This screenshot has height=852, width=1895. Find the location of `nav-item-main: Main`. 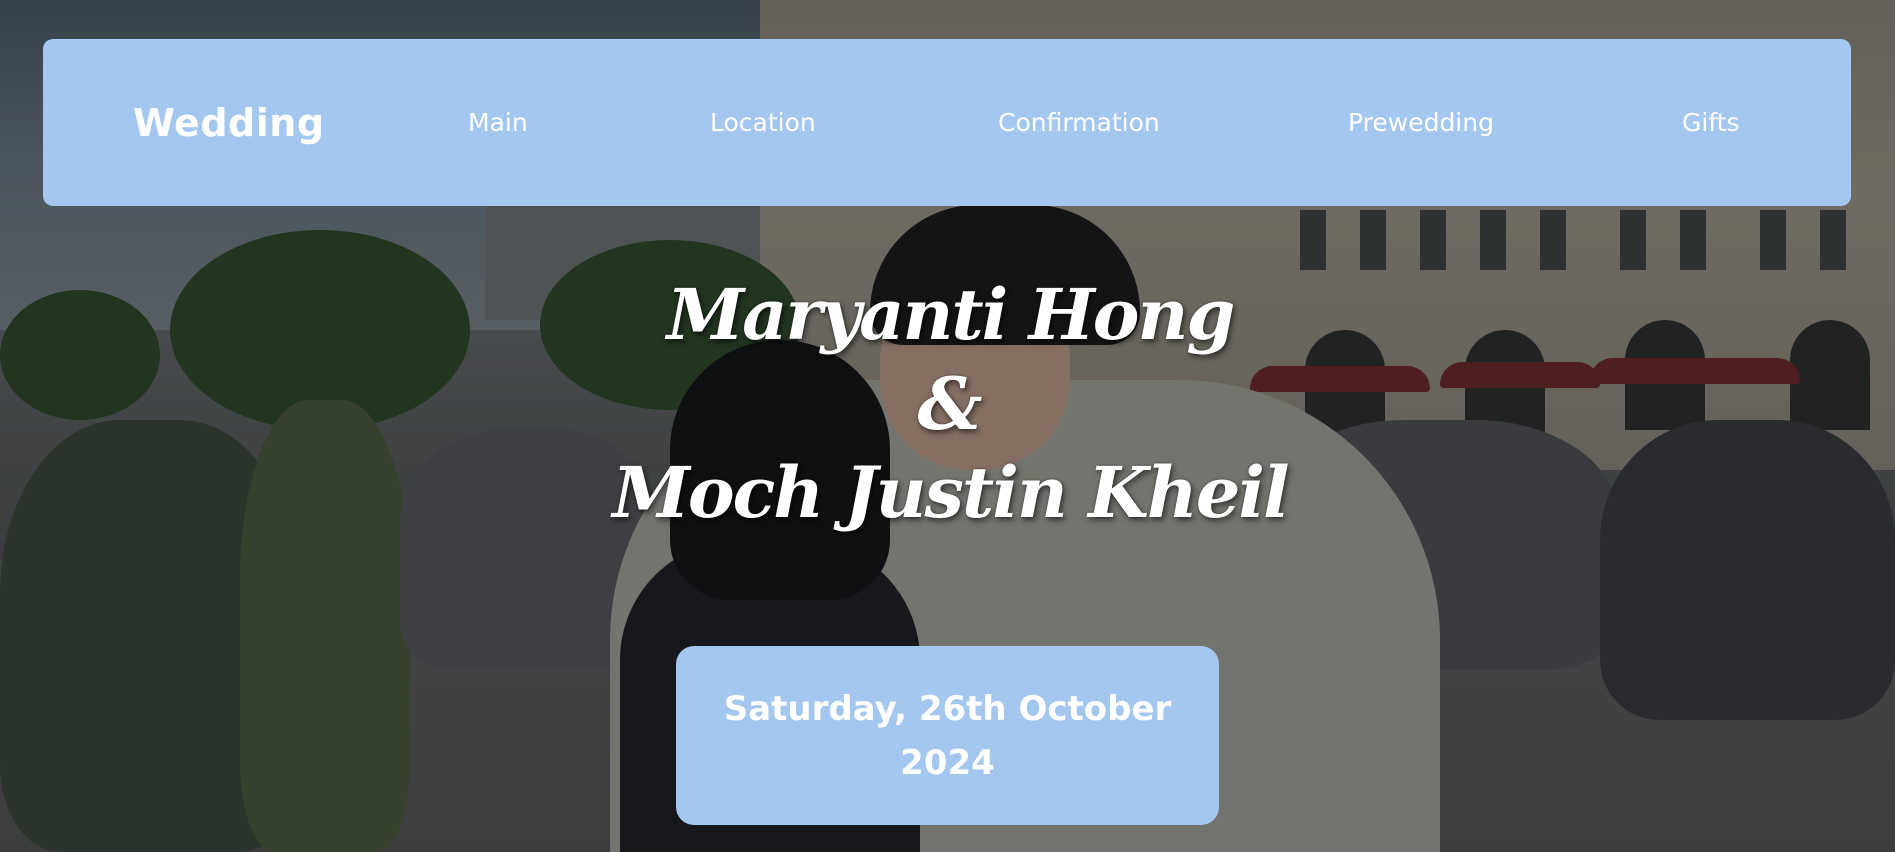

nav-item-main: Main is located at coordinates (498, 122).